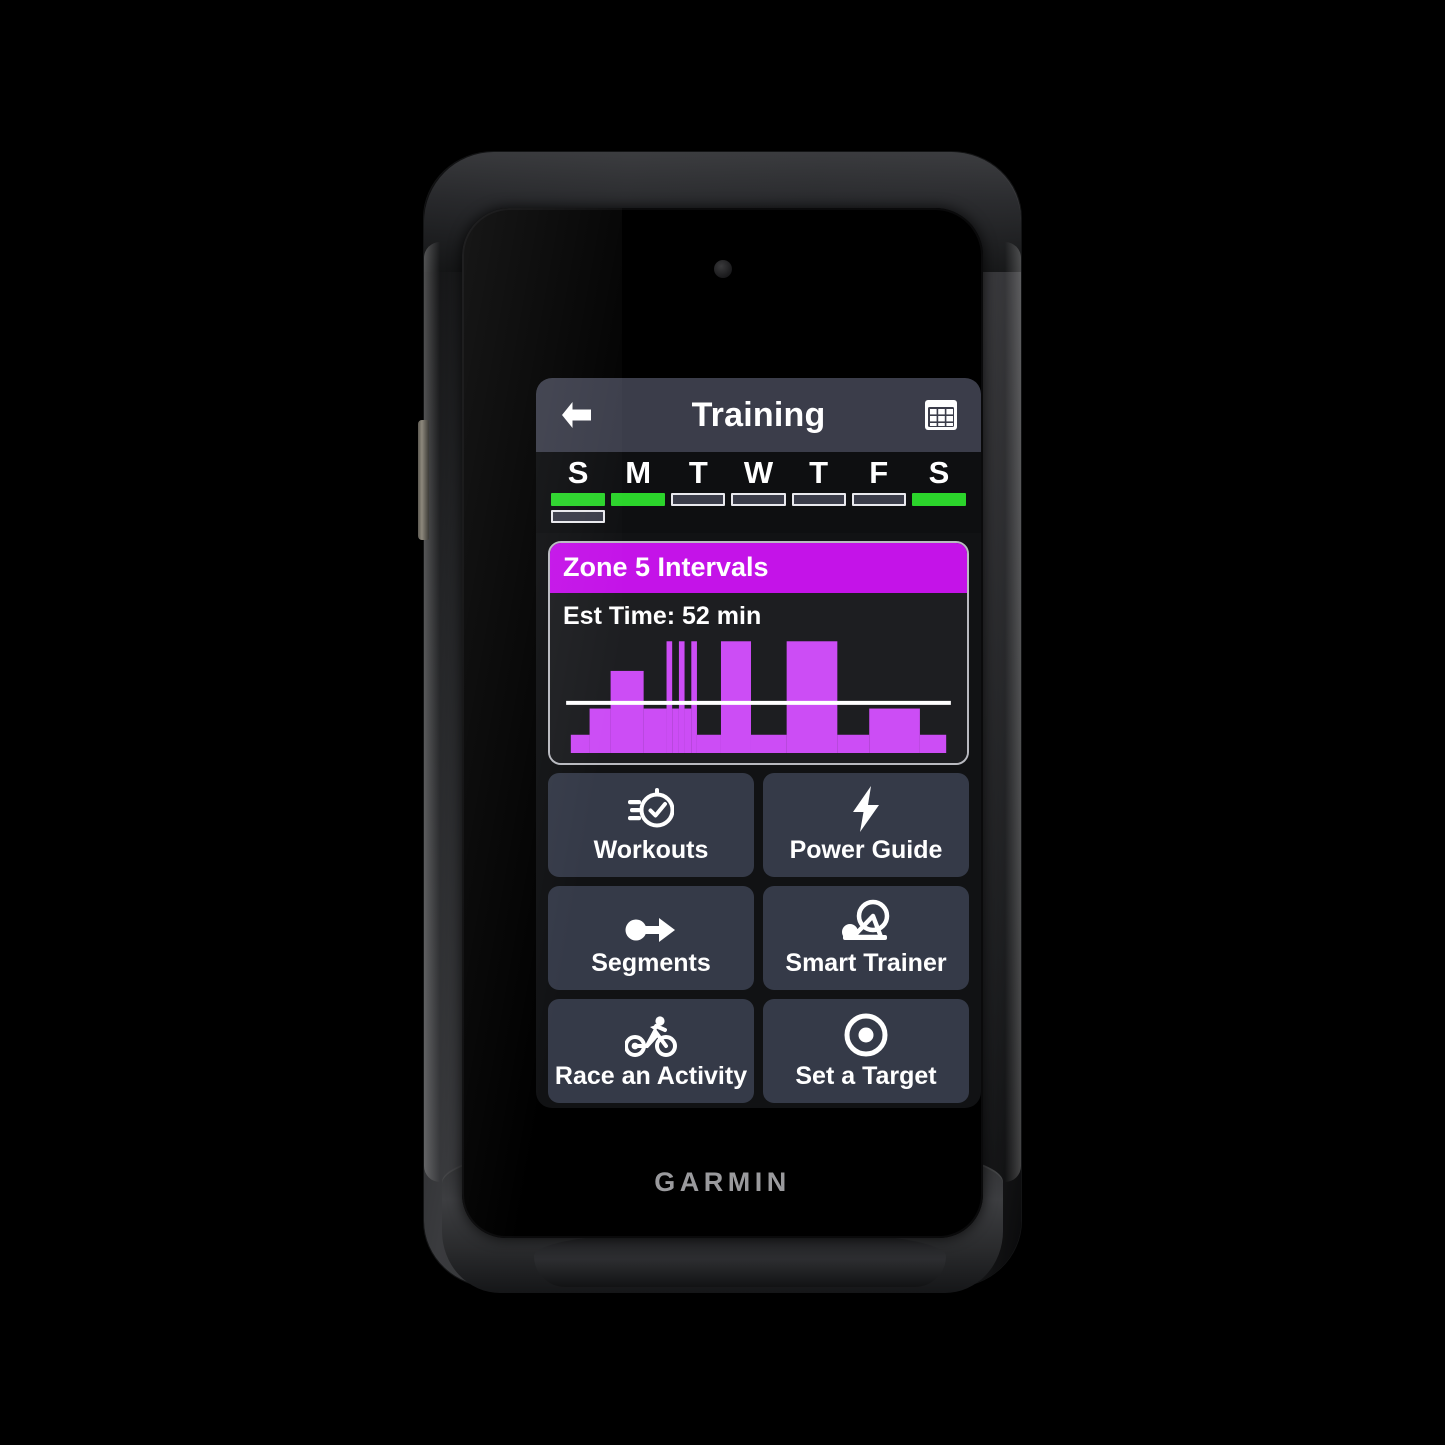  What do you see at coordinates (423, 480) in the screenshot?
I see `device-side-button` at bounding box center [423, 480].